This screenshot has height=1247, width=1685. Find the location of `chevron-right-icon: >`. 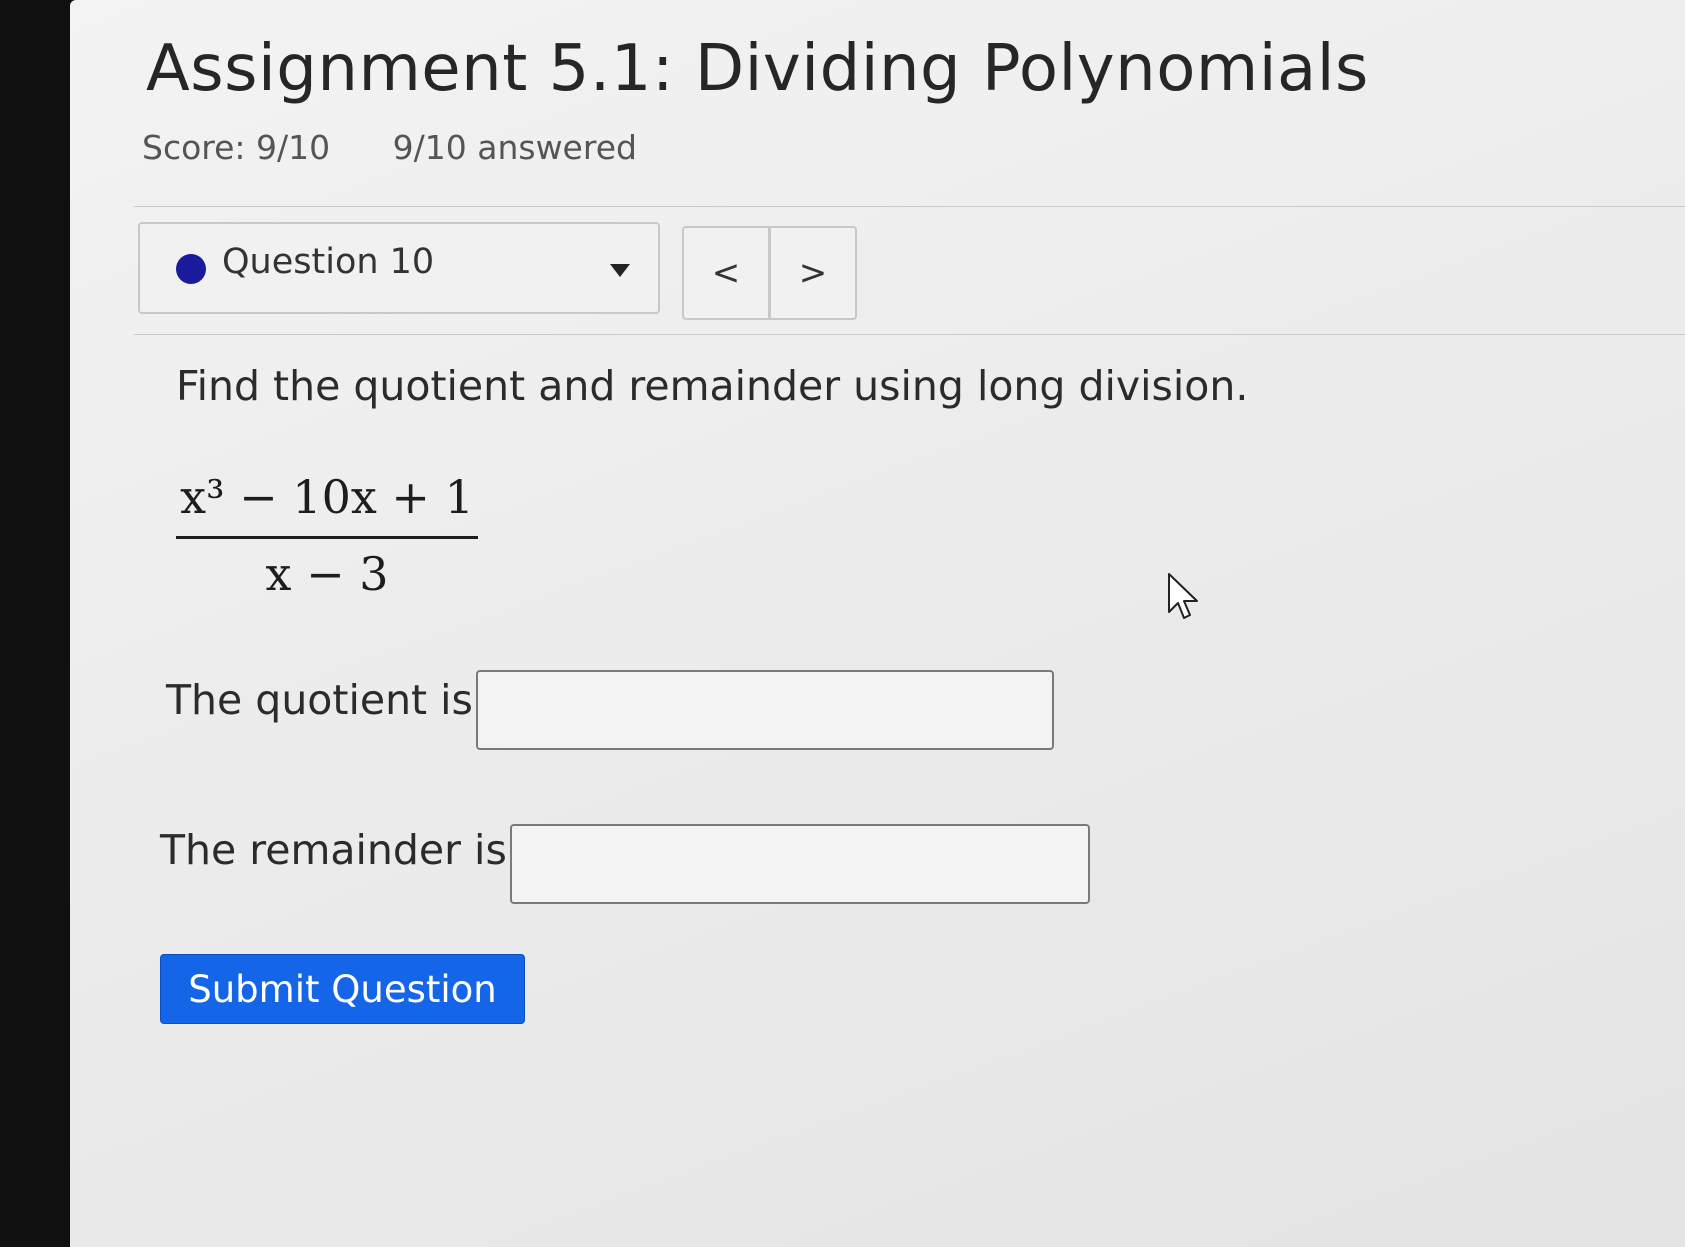

chevron-right-icon: > is located at coordinates (813, 273).